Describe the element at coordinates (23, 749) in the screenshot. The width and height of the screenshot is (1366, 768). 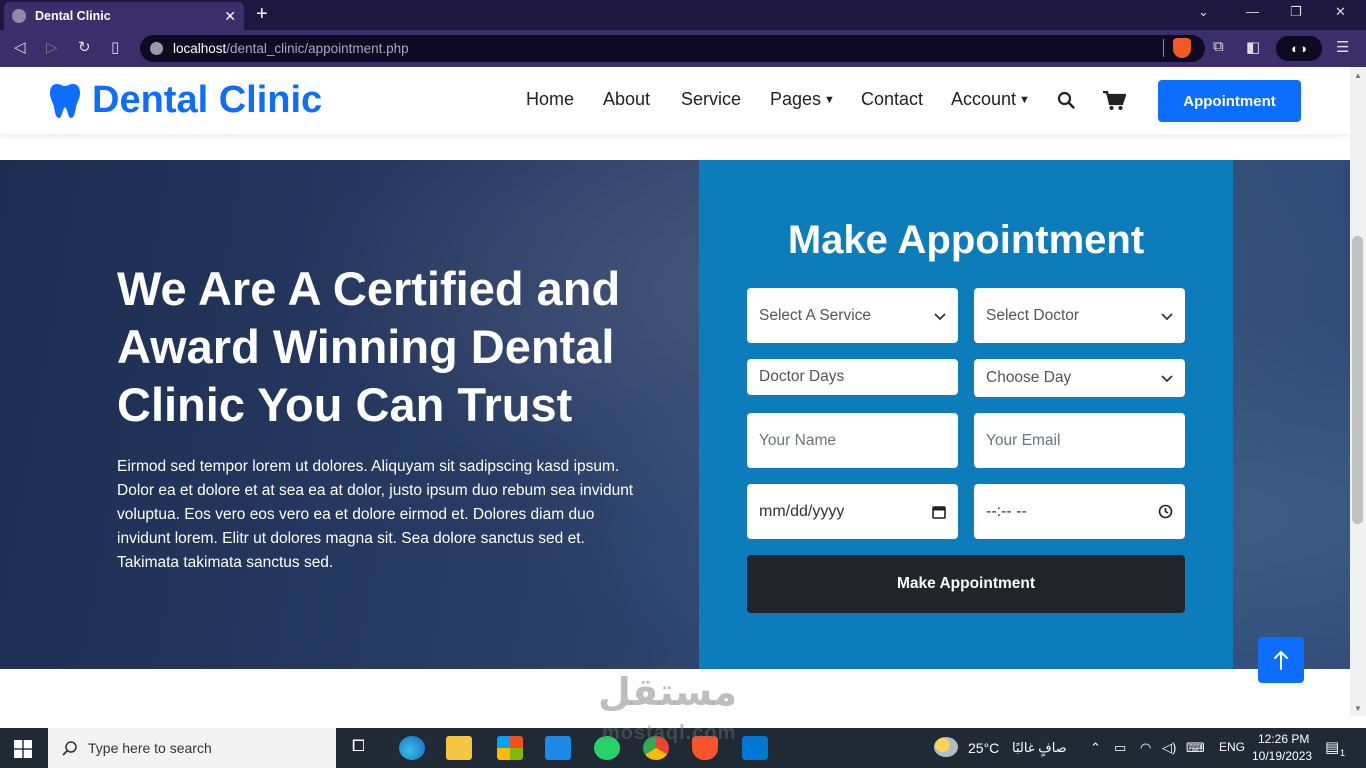
I see `windows-start-icon` at that location.